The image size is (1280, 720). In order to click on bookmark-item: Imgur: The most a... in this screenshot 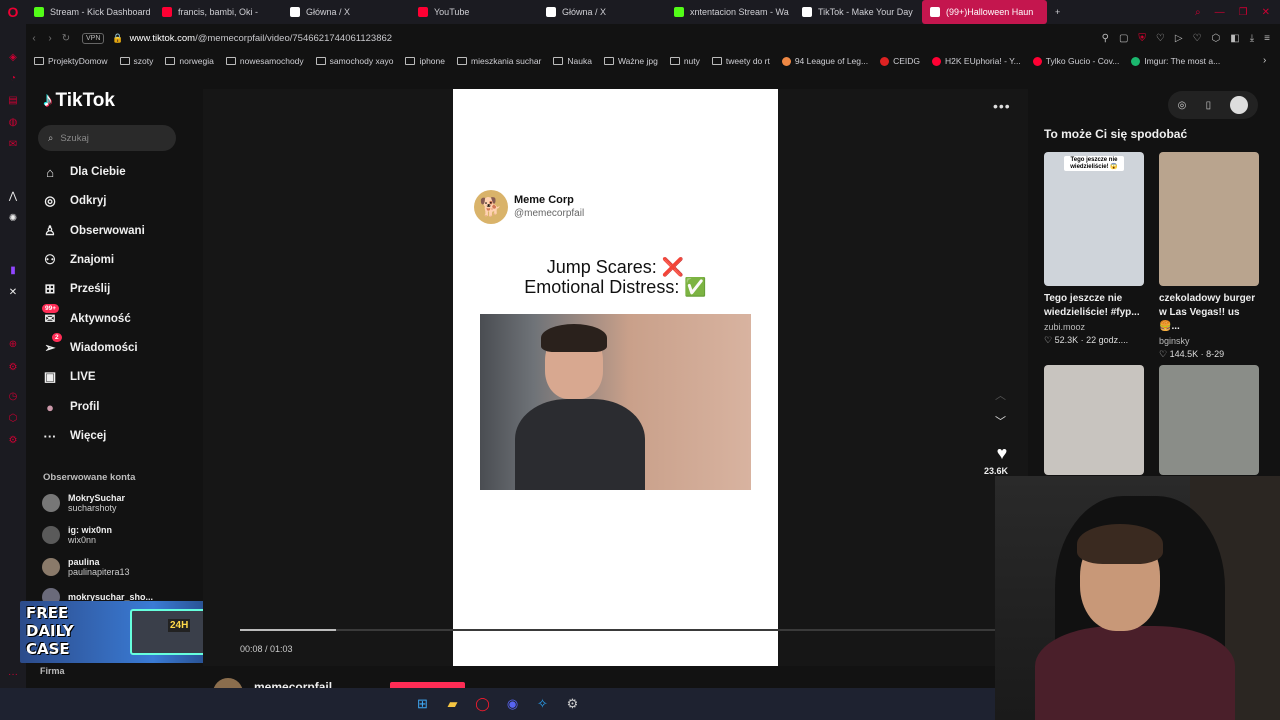, I will do `click(1175, 61)`.